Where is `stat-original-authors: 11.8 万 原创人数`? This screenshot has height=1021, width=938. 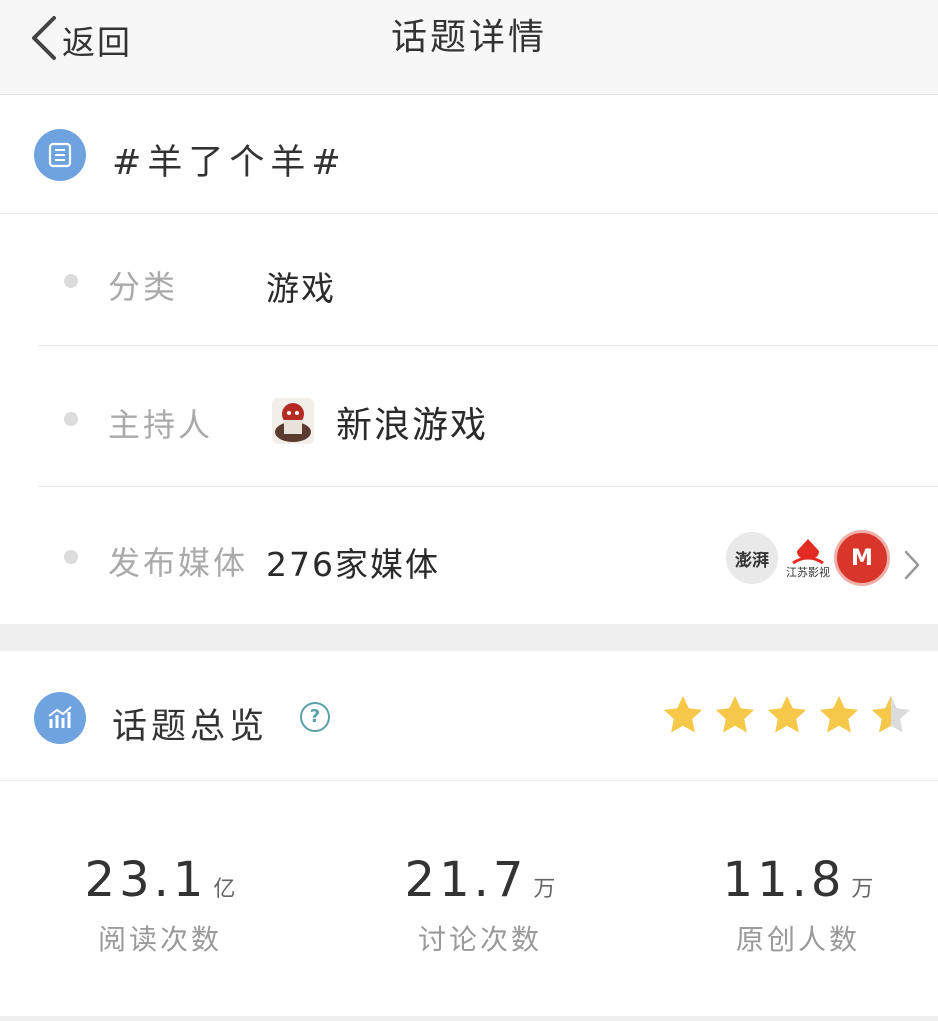 stat-original-authors: 11.8 万 原创人数 is located at coordinates (798, 905).